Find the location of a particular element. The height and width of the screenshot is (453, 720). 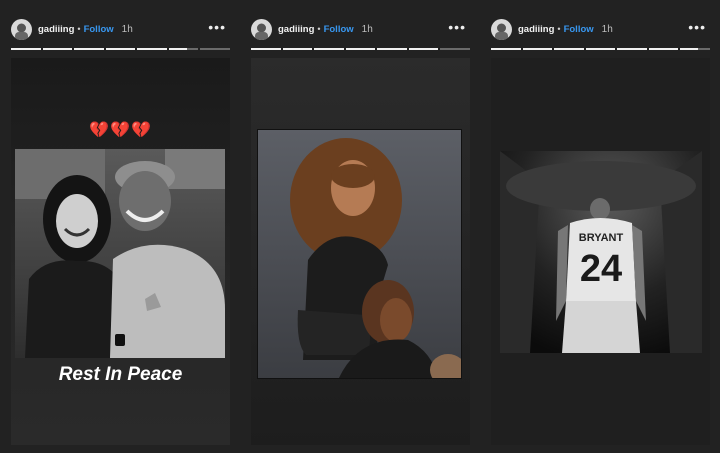

story-caption: Rest In Peace is located at coordinates (120, 374).